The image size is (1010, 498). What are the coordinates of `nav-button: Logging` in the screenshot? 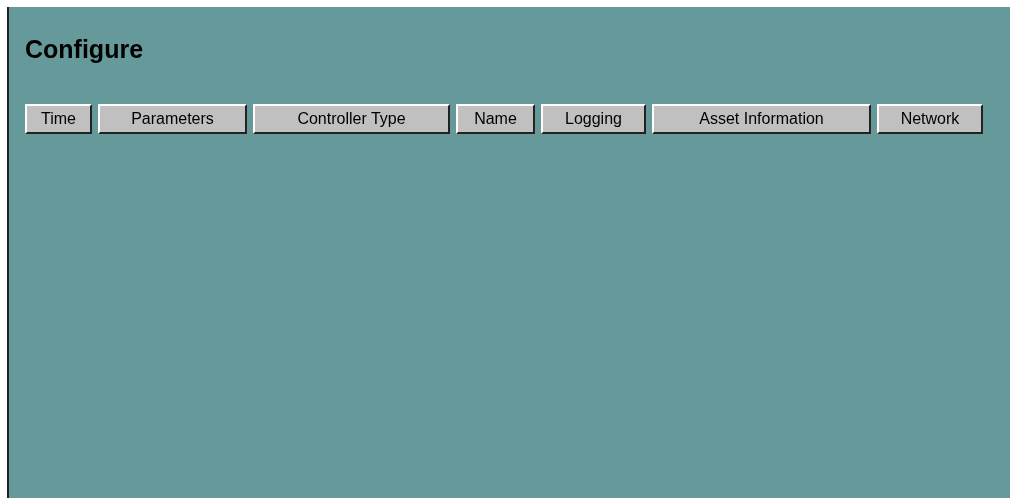 It's located at (593, 119).